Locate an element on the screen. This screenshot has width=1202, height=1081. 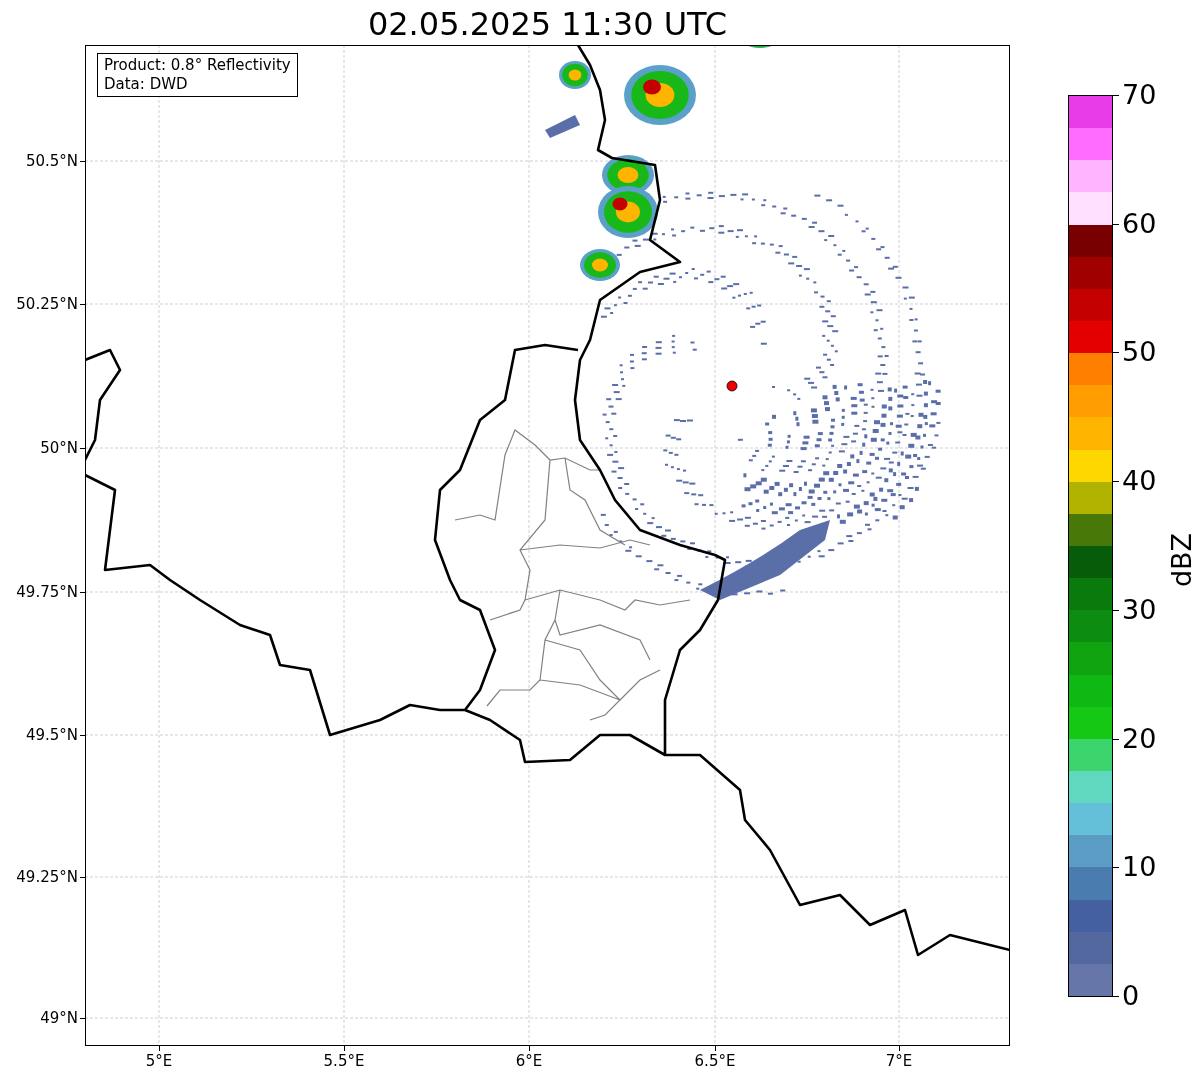
longitude-label: 6°E is located at coordinates (529, 1061).